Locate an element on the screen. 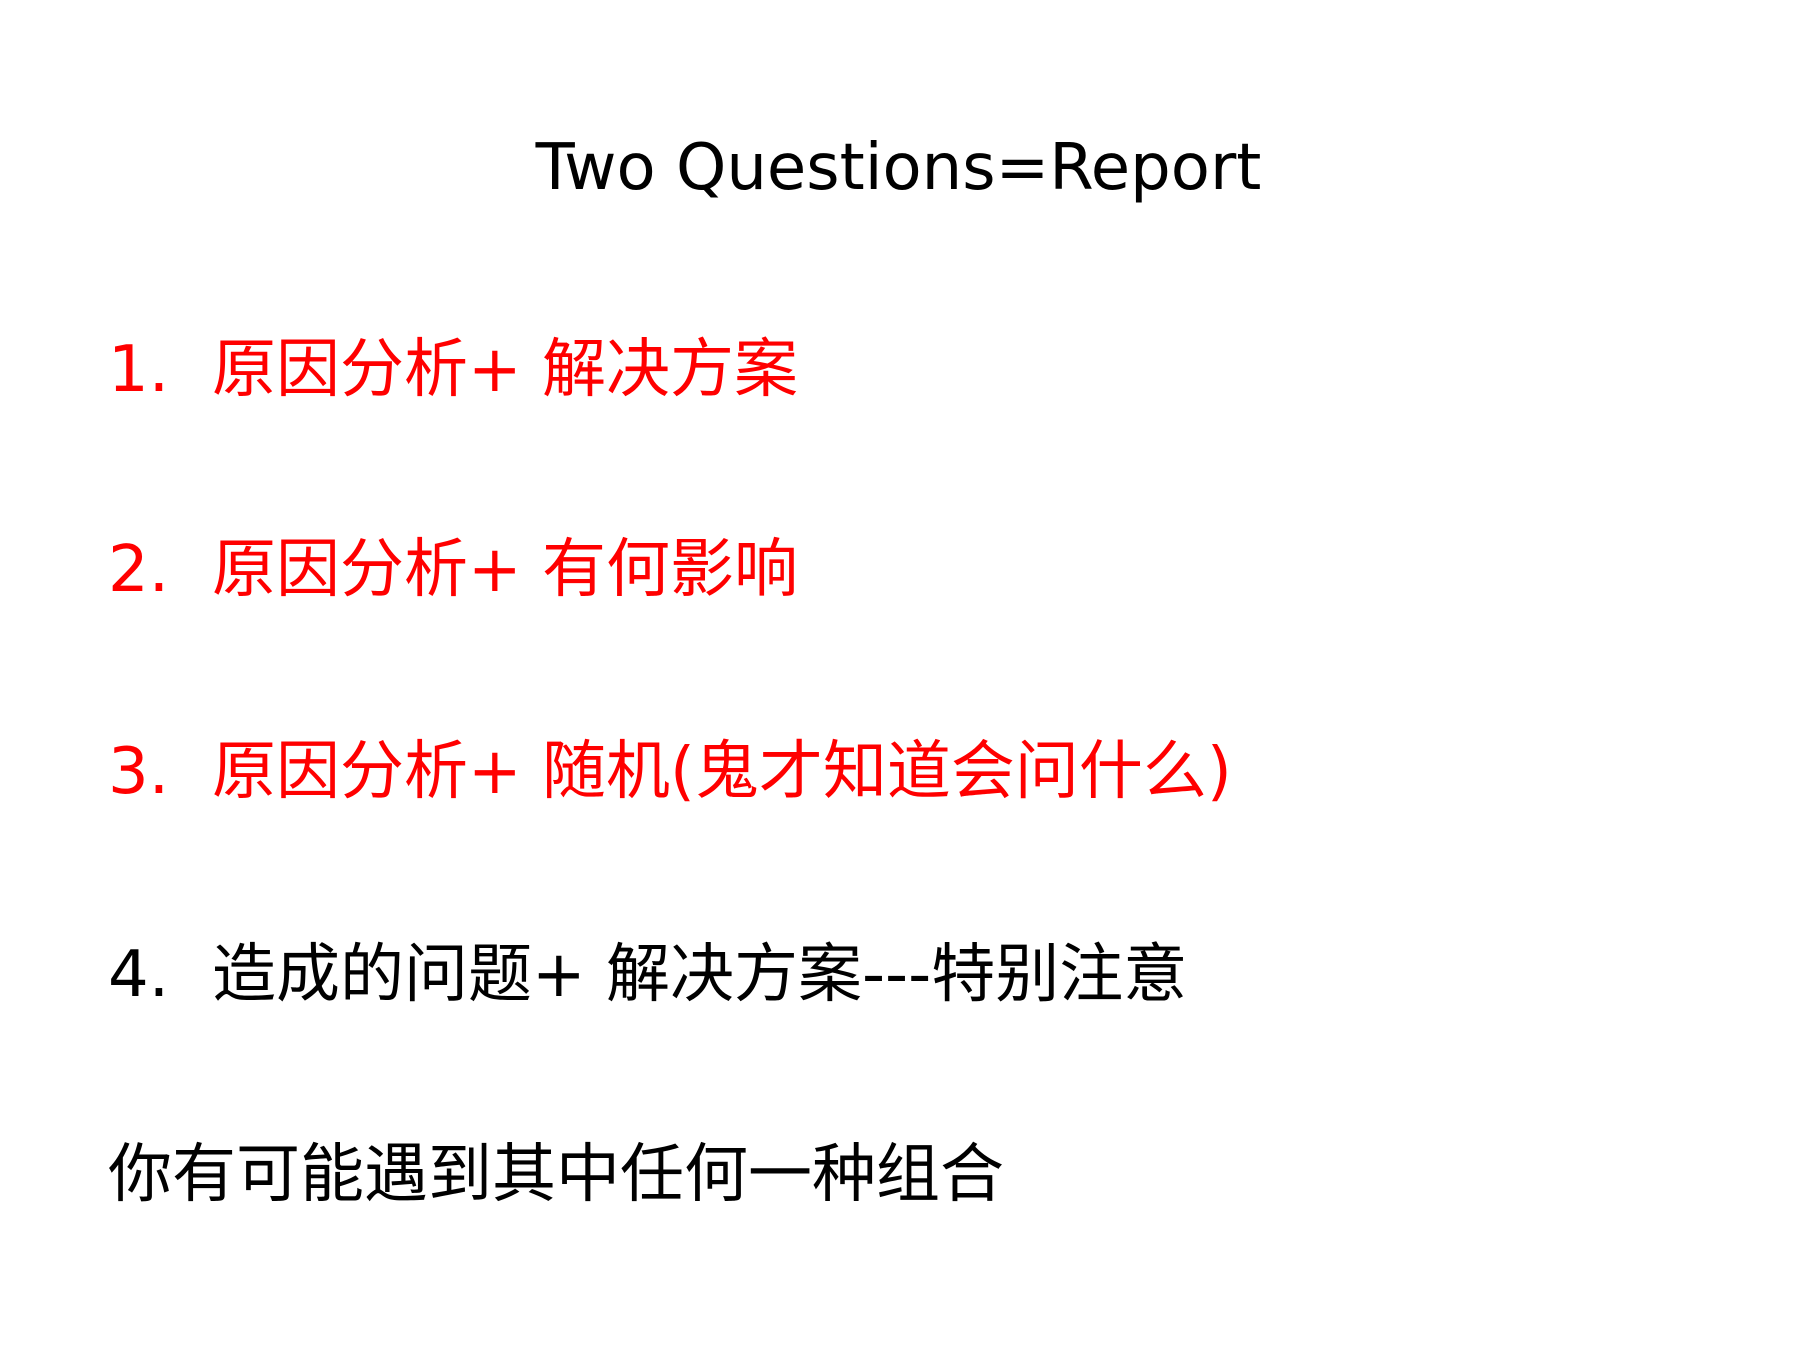 The image size is (1797, 1348). slide-title: Two Questions=Report is located at coordinates (898, 168).